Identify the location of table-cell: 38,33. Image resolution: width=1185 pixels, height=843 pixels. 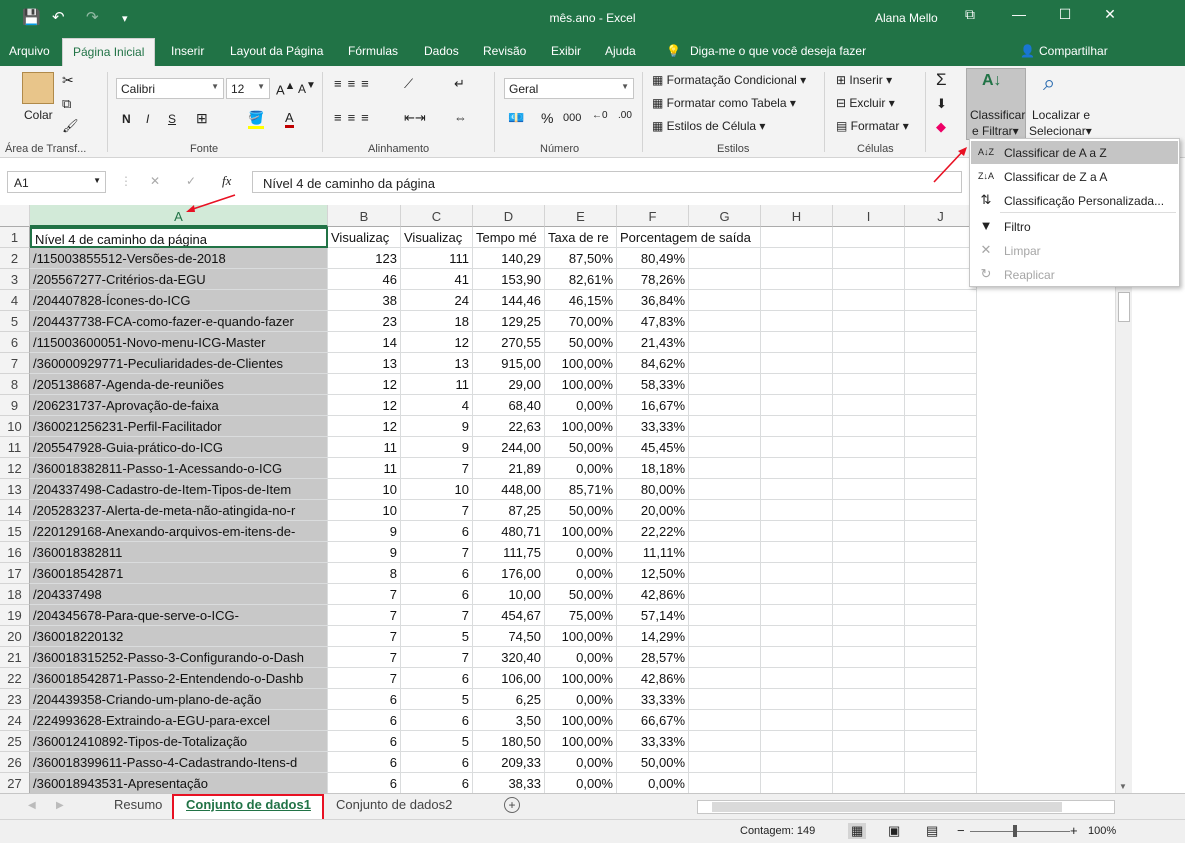
(509, 783).